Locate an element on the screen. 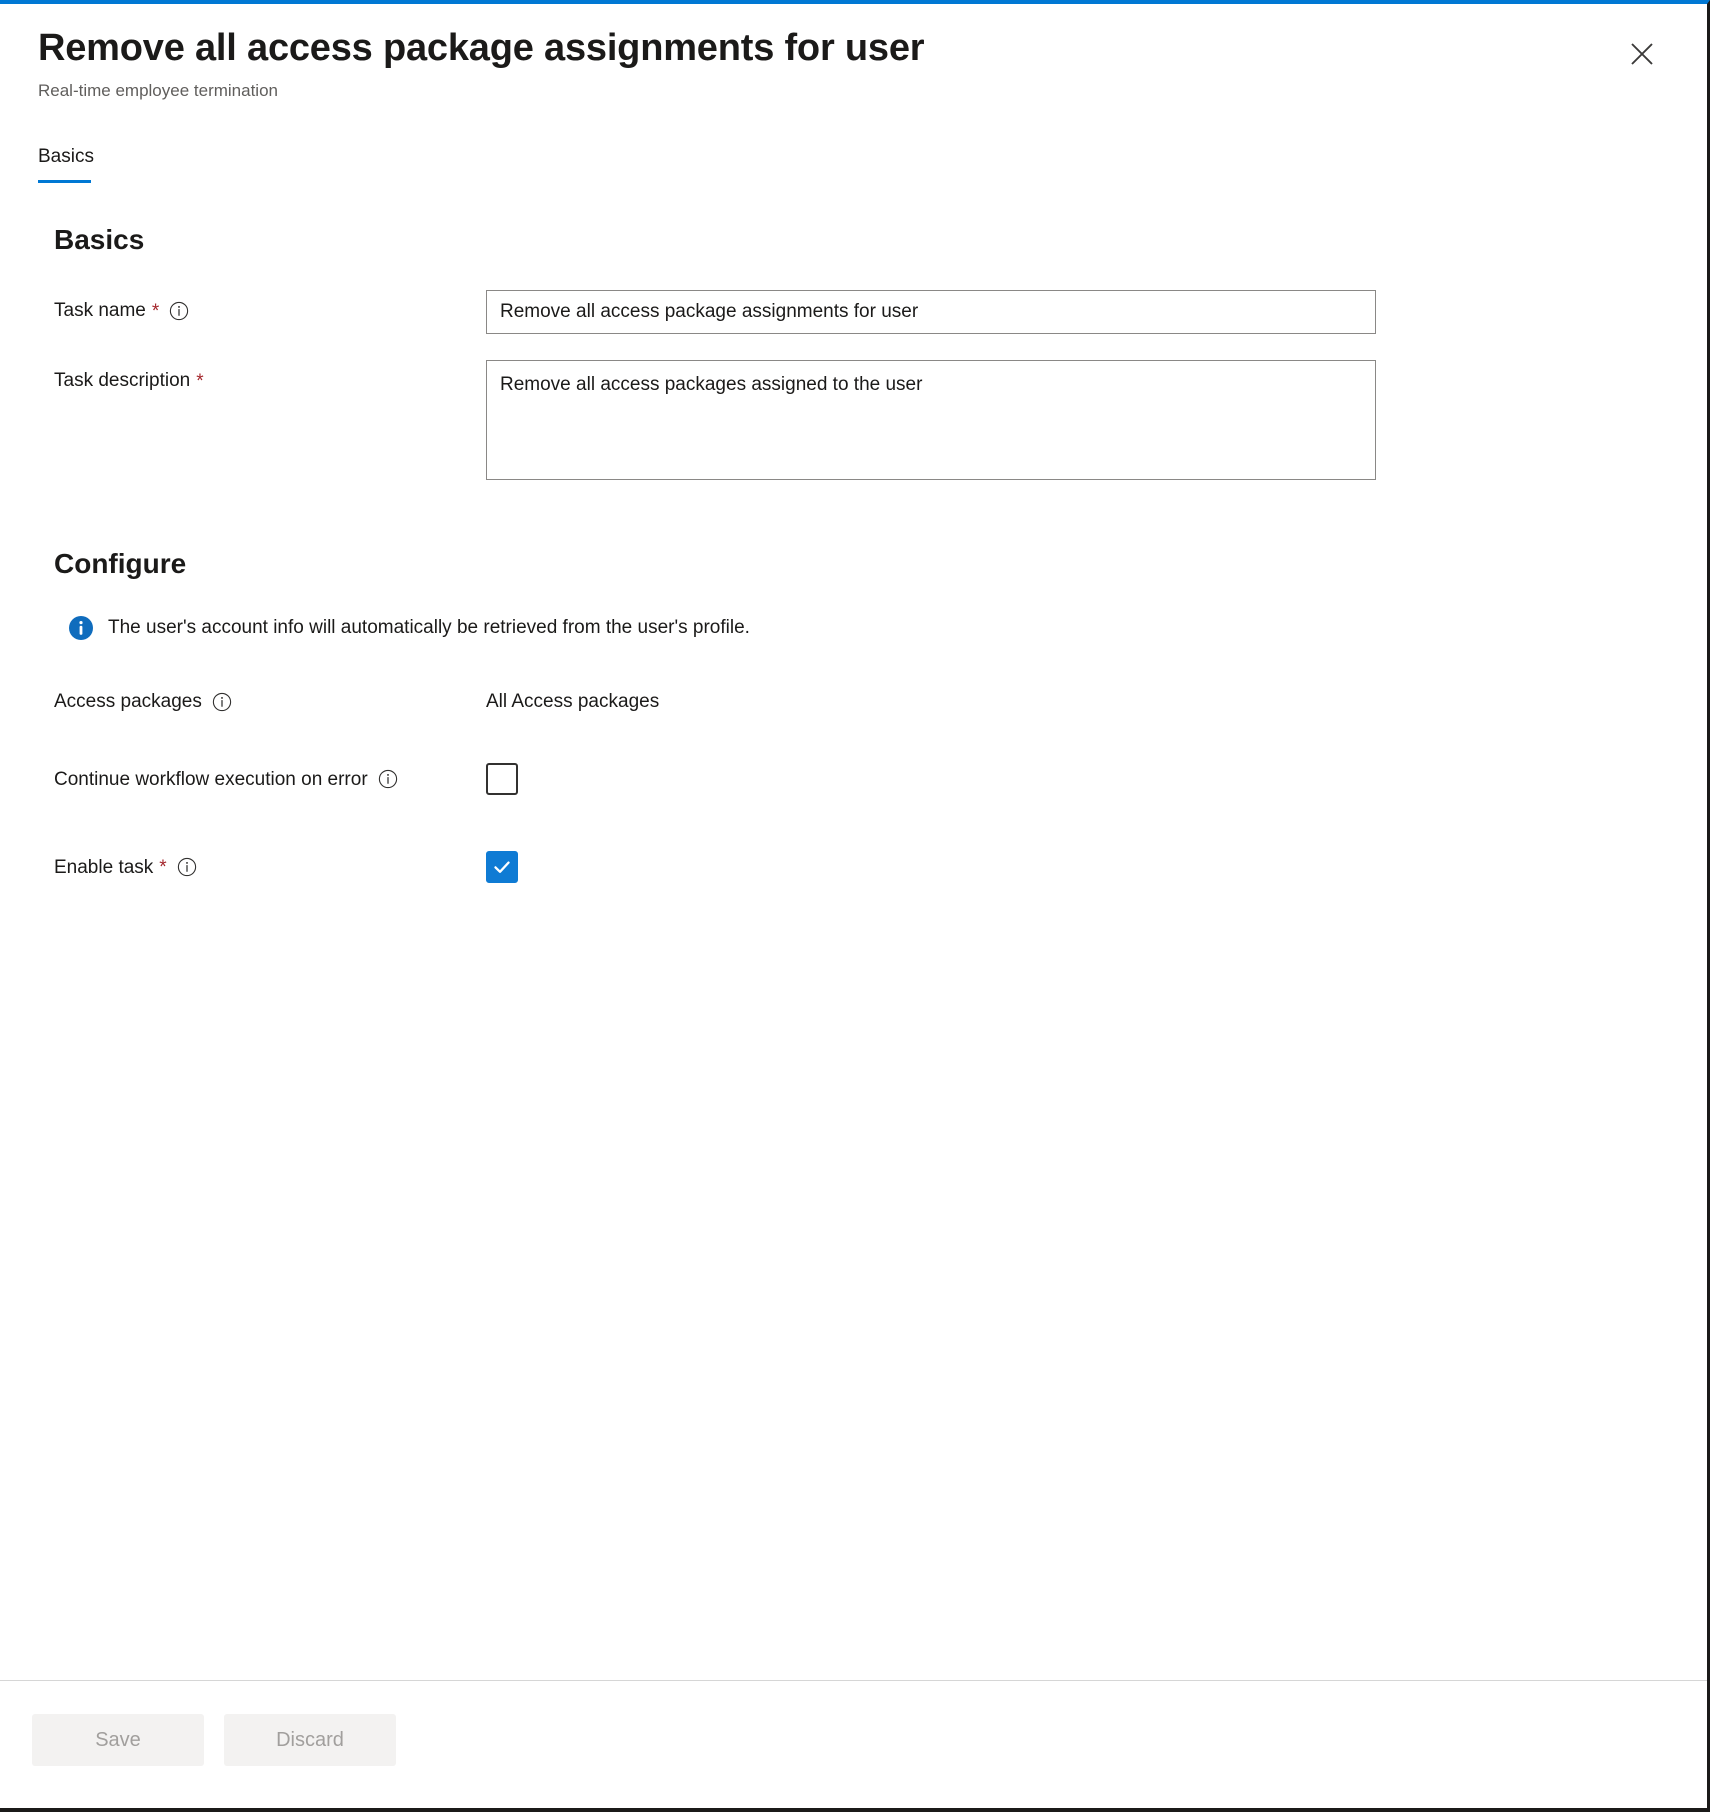 This screenshot has height=1812, width=1710. task-description-textarea is located at coordinates (931, 420).